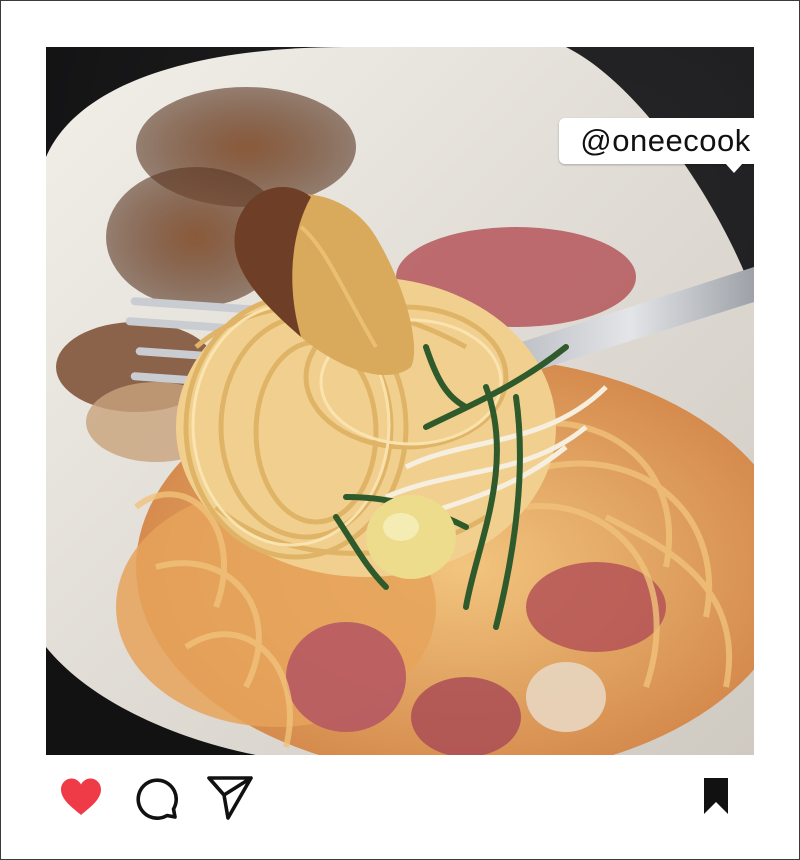  I want to click on action-bar, so click(400, 801).